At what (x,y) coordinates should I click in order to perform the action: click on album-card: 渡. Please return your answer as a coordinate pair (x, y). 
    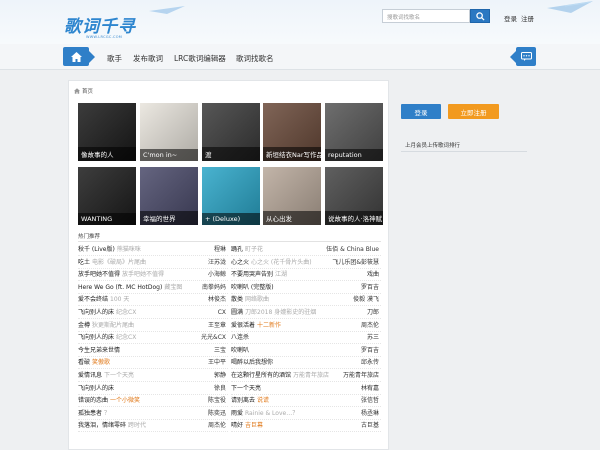
    Looking at the image, I should click on (231, 132).